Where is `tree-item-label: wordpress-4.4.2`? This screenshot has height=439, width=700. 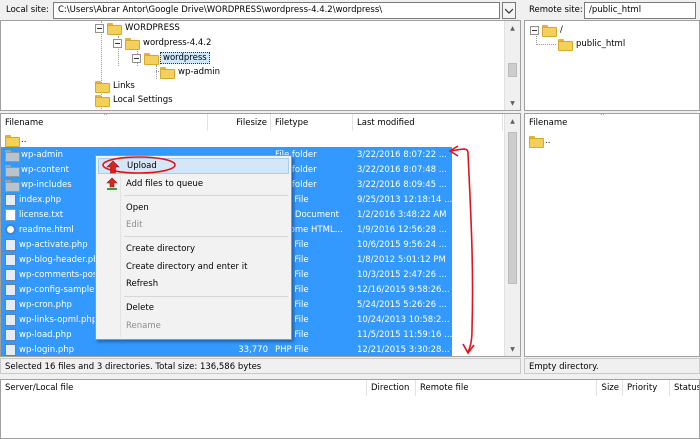
tree-item-label: wordpress-4.4.2 is located at coordinates (177, 43).